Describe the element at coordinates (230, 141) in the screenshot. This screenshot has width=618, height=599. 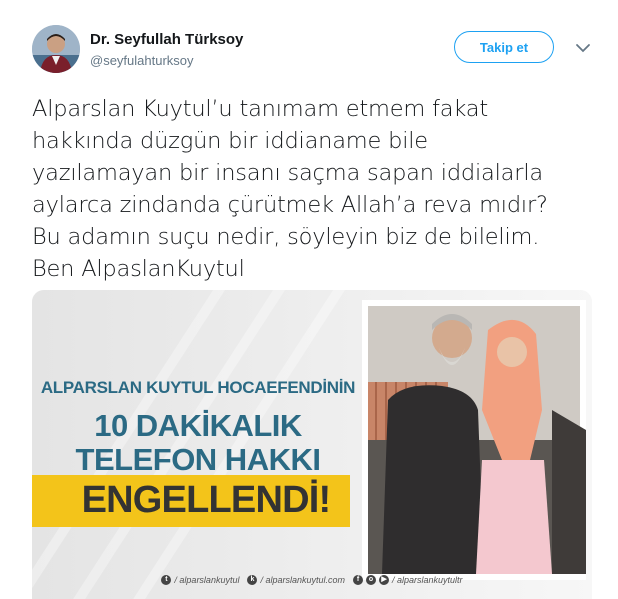
I see `tweet-line: hakkında düzgün bir iddianame bile` at that location.